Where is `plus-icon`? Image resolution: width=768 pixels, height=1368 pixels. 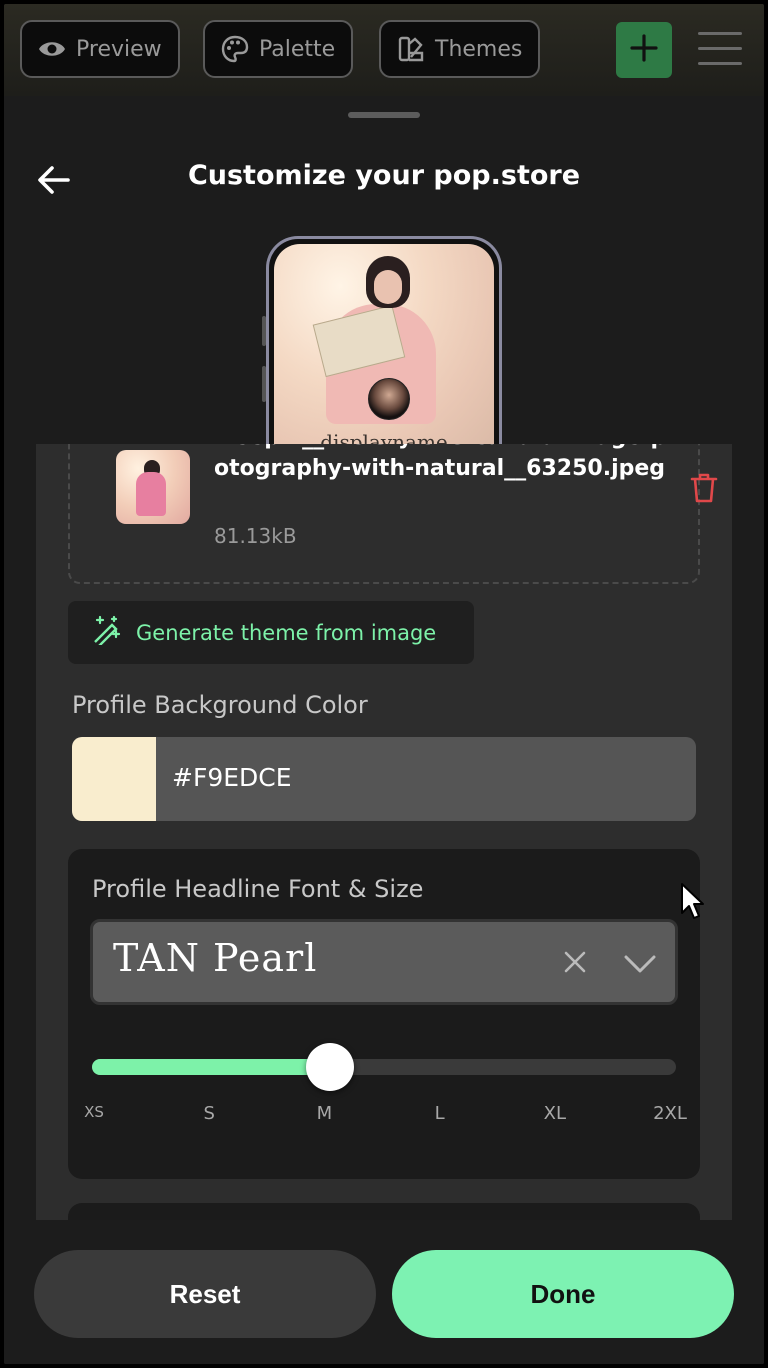
plus-icon is located at coordinates (644, 50).